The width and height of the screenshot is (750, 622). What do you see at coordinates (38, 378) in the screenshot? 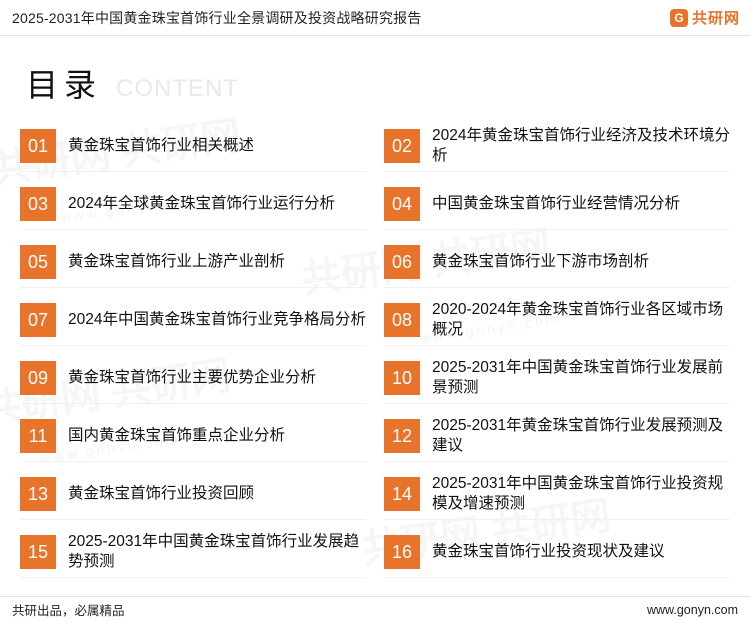
I see `toc-item-number: 09` at bounding box center [38, 378].